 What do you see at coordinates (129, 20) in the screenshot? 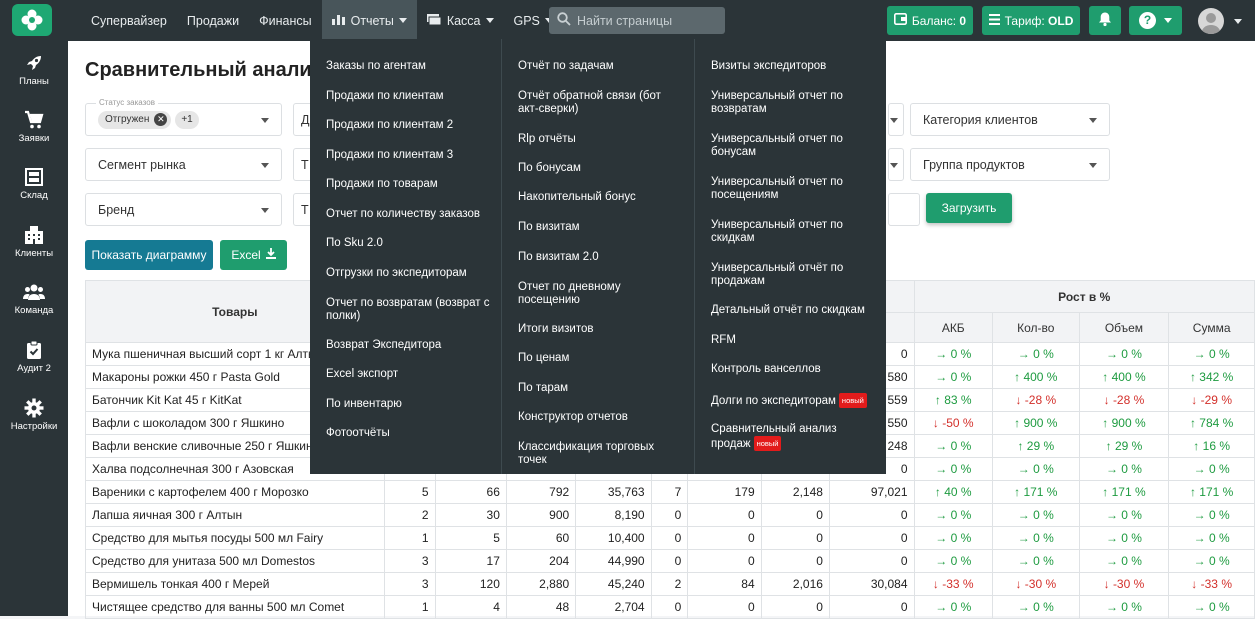
I see `nav-supervisor: Супервайзер` at bounding box center [129, 20].